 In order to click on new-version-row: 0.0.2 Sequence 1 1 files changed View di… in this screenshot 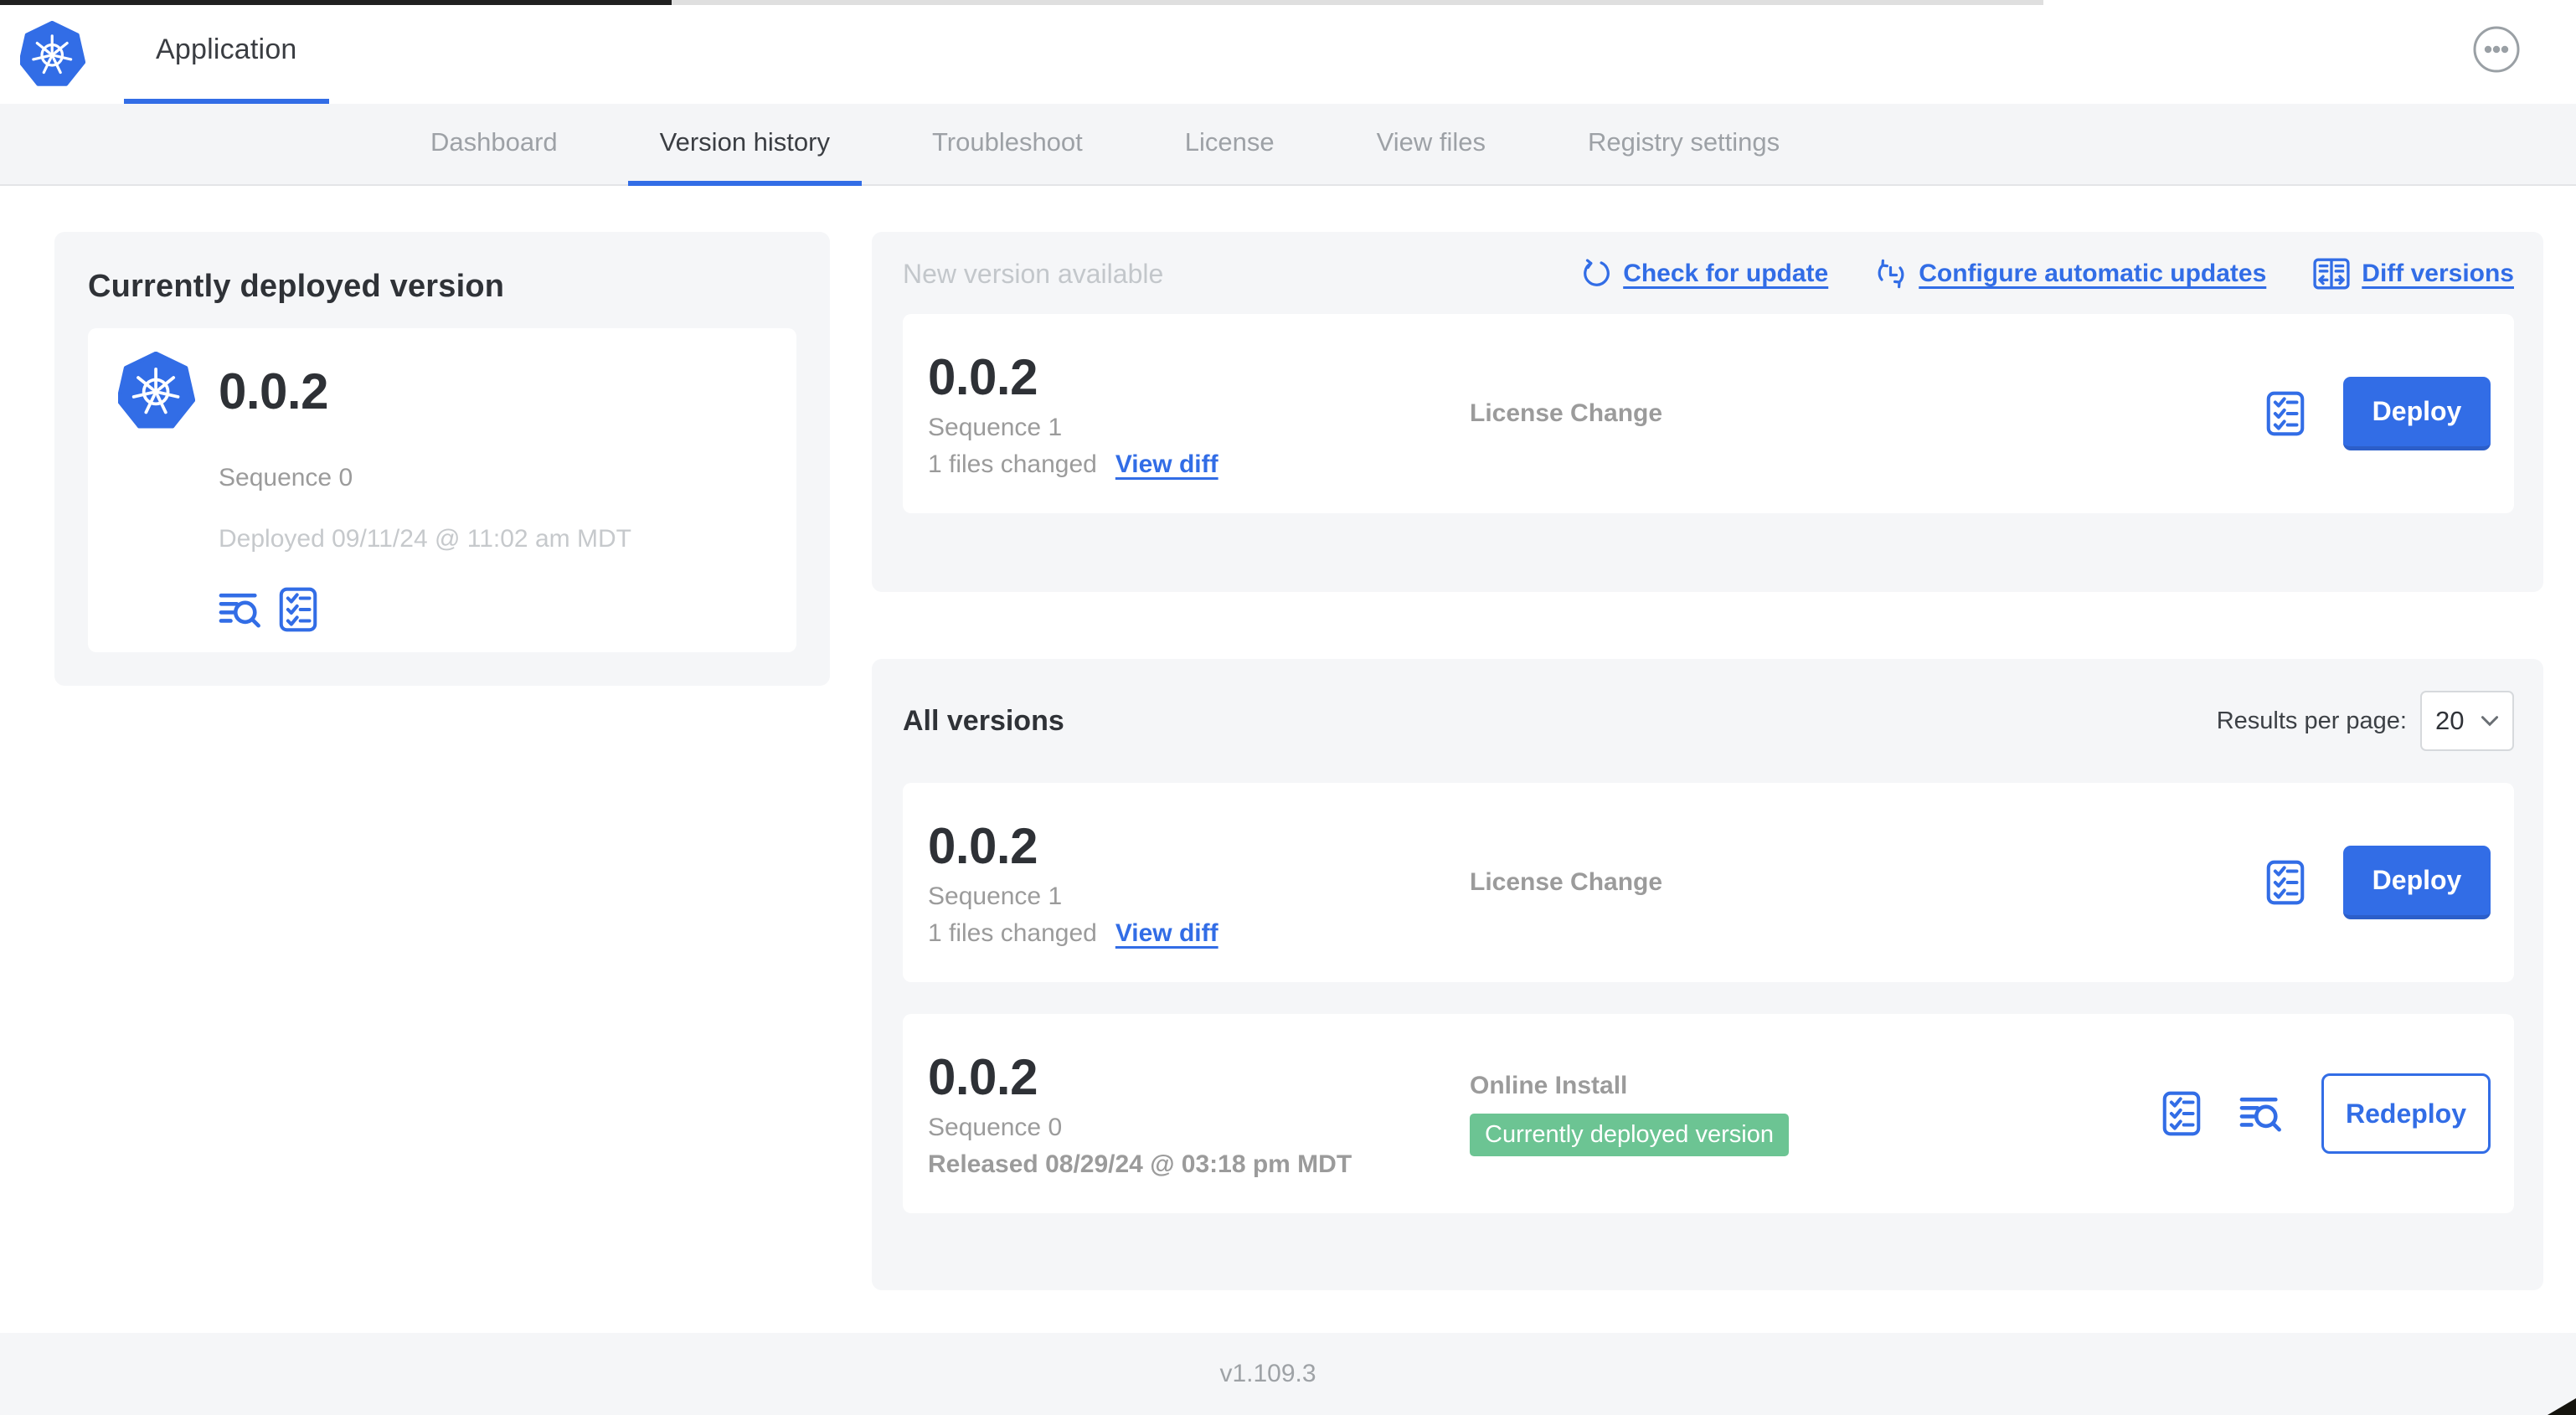, I will do `click(1708, 413)`.